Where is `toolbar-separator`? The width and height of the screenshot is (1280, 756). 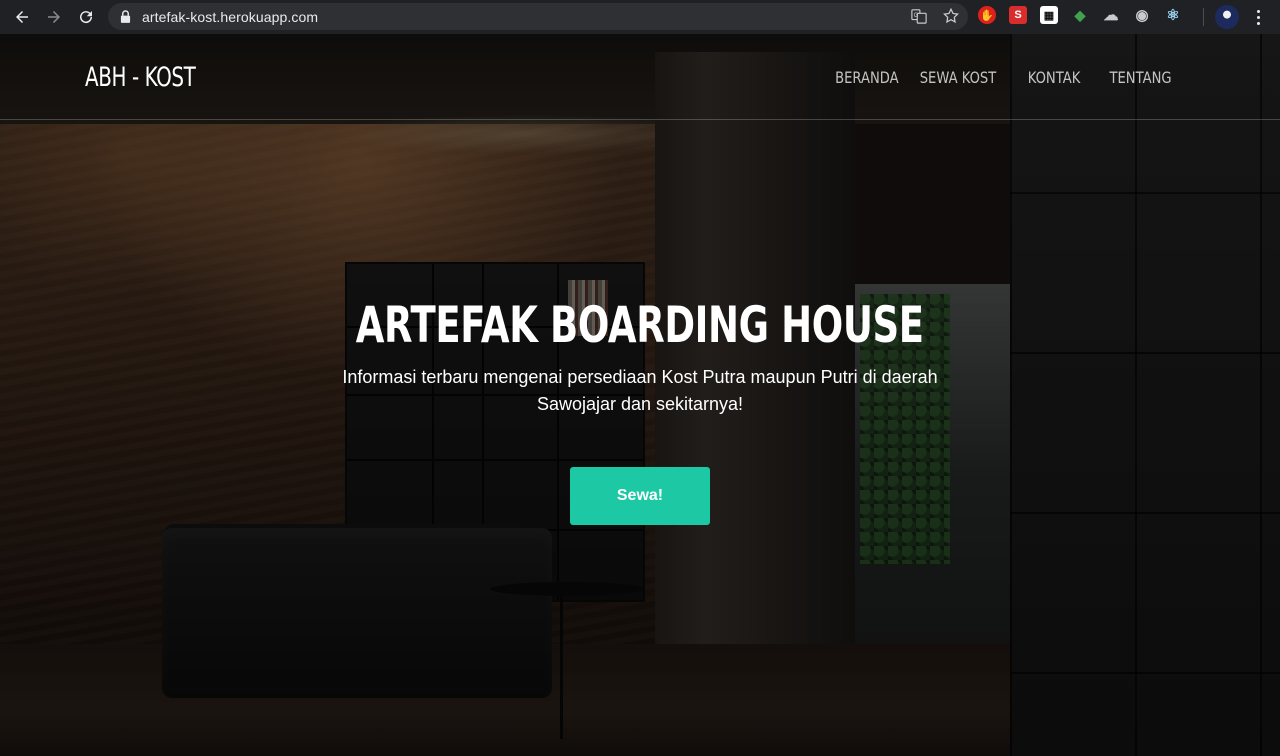
toolbar-separator is located at coordinates (1203, 17).